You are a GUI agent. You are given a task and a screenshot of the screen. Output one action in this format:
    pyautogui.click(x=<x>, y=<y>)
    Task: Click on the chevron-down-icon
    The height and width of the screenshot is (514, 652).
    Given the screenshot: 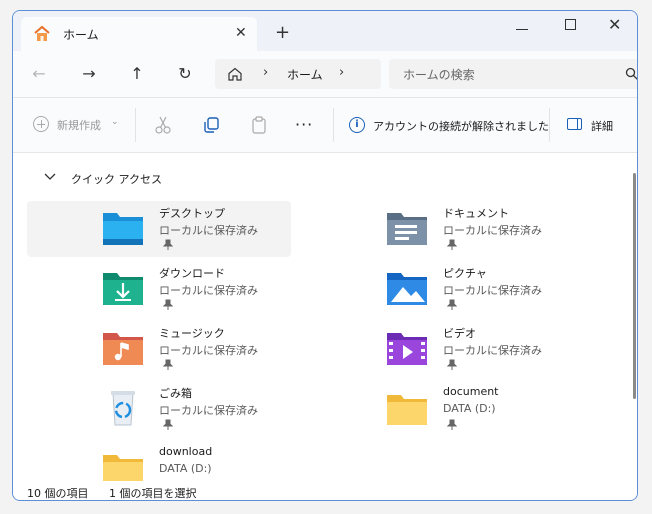 What is the action you would take?
    pyautogui.click(x=50, y=177)
    